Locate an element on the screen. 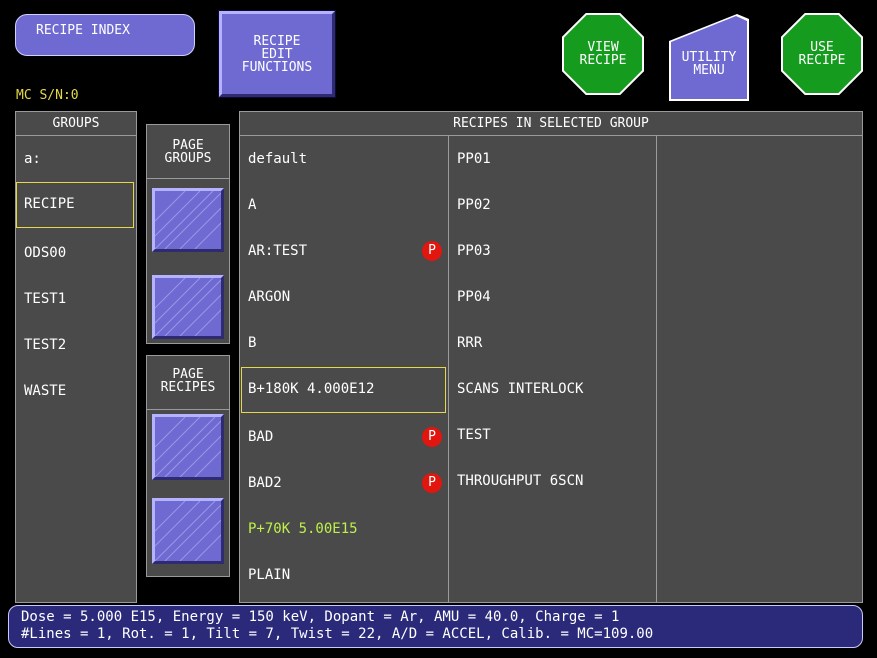 The width and height of the screenshot is (877, 658). recipe-label: P+70K 5.00E15 is located at coordinates (303, 529).